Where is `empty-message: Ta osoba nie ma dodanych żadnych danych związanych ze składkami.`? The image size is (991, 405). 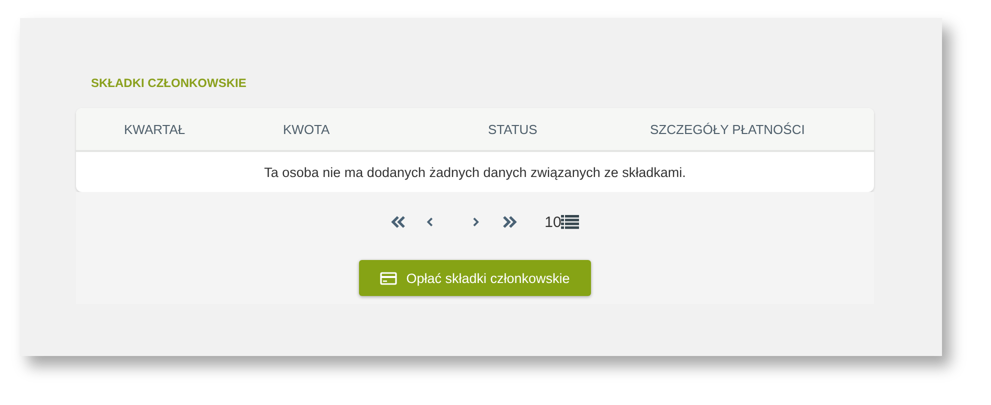 empty-message: Ta osoba nie ma dodanych żadnych danych związanych ze składkami. is located at coordinates (475, 172).